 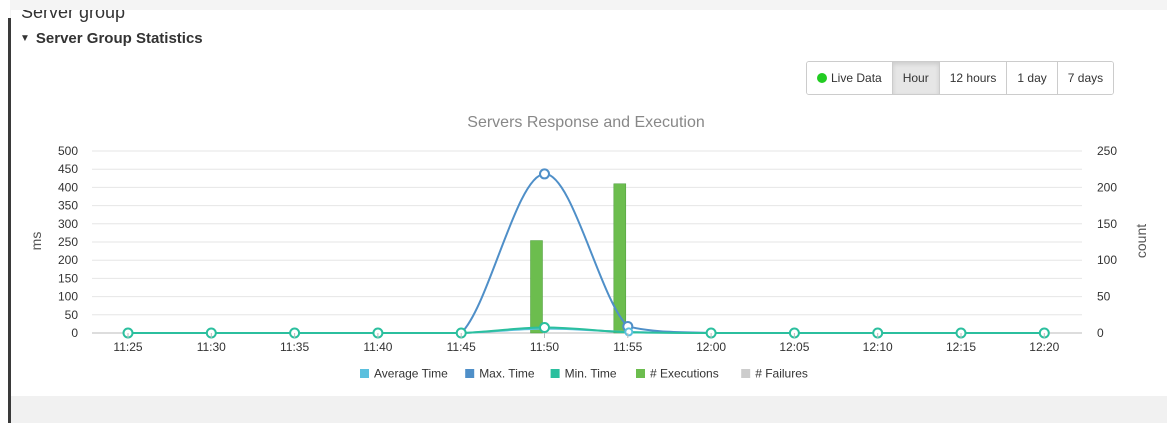 What do you see at coordinates (1107, 224) in the screenshot?
I see `y2-tick-label: 150` at bounding box center [1107, 224].